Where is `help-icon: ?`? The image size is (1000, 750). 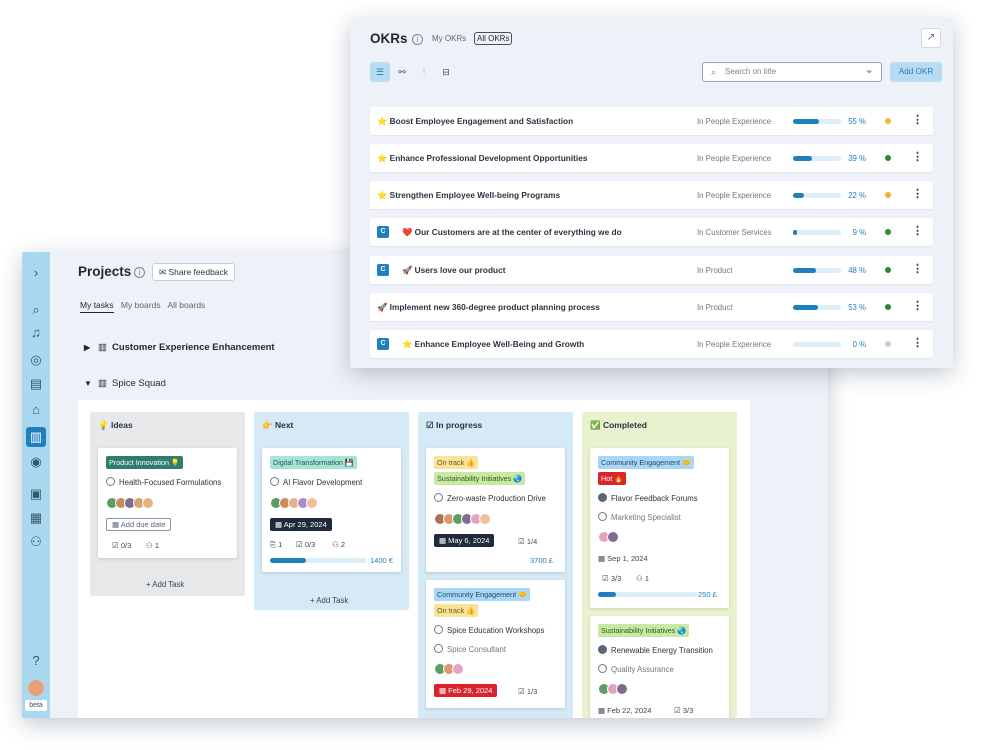 help-icon: ? is located at coordinates (36, 660).